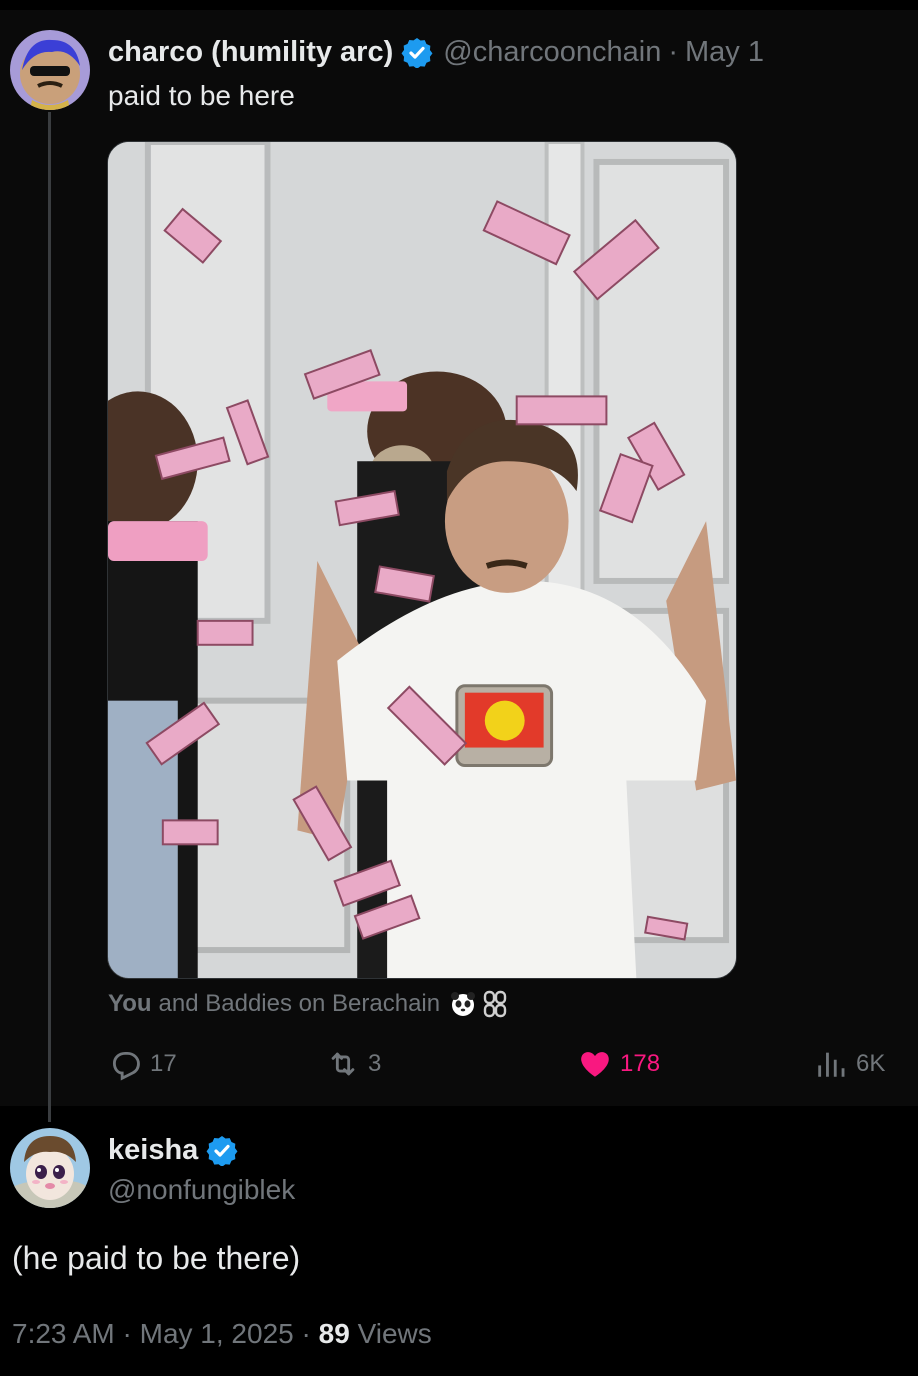 Image resolution: width=918 pixels, height=1376 pixels. What do you see at coordinates (334, 1333) in the screenshot?
I see `tweet-views-count: 89` at bounding box center [334, 1333].